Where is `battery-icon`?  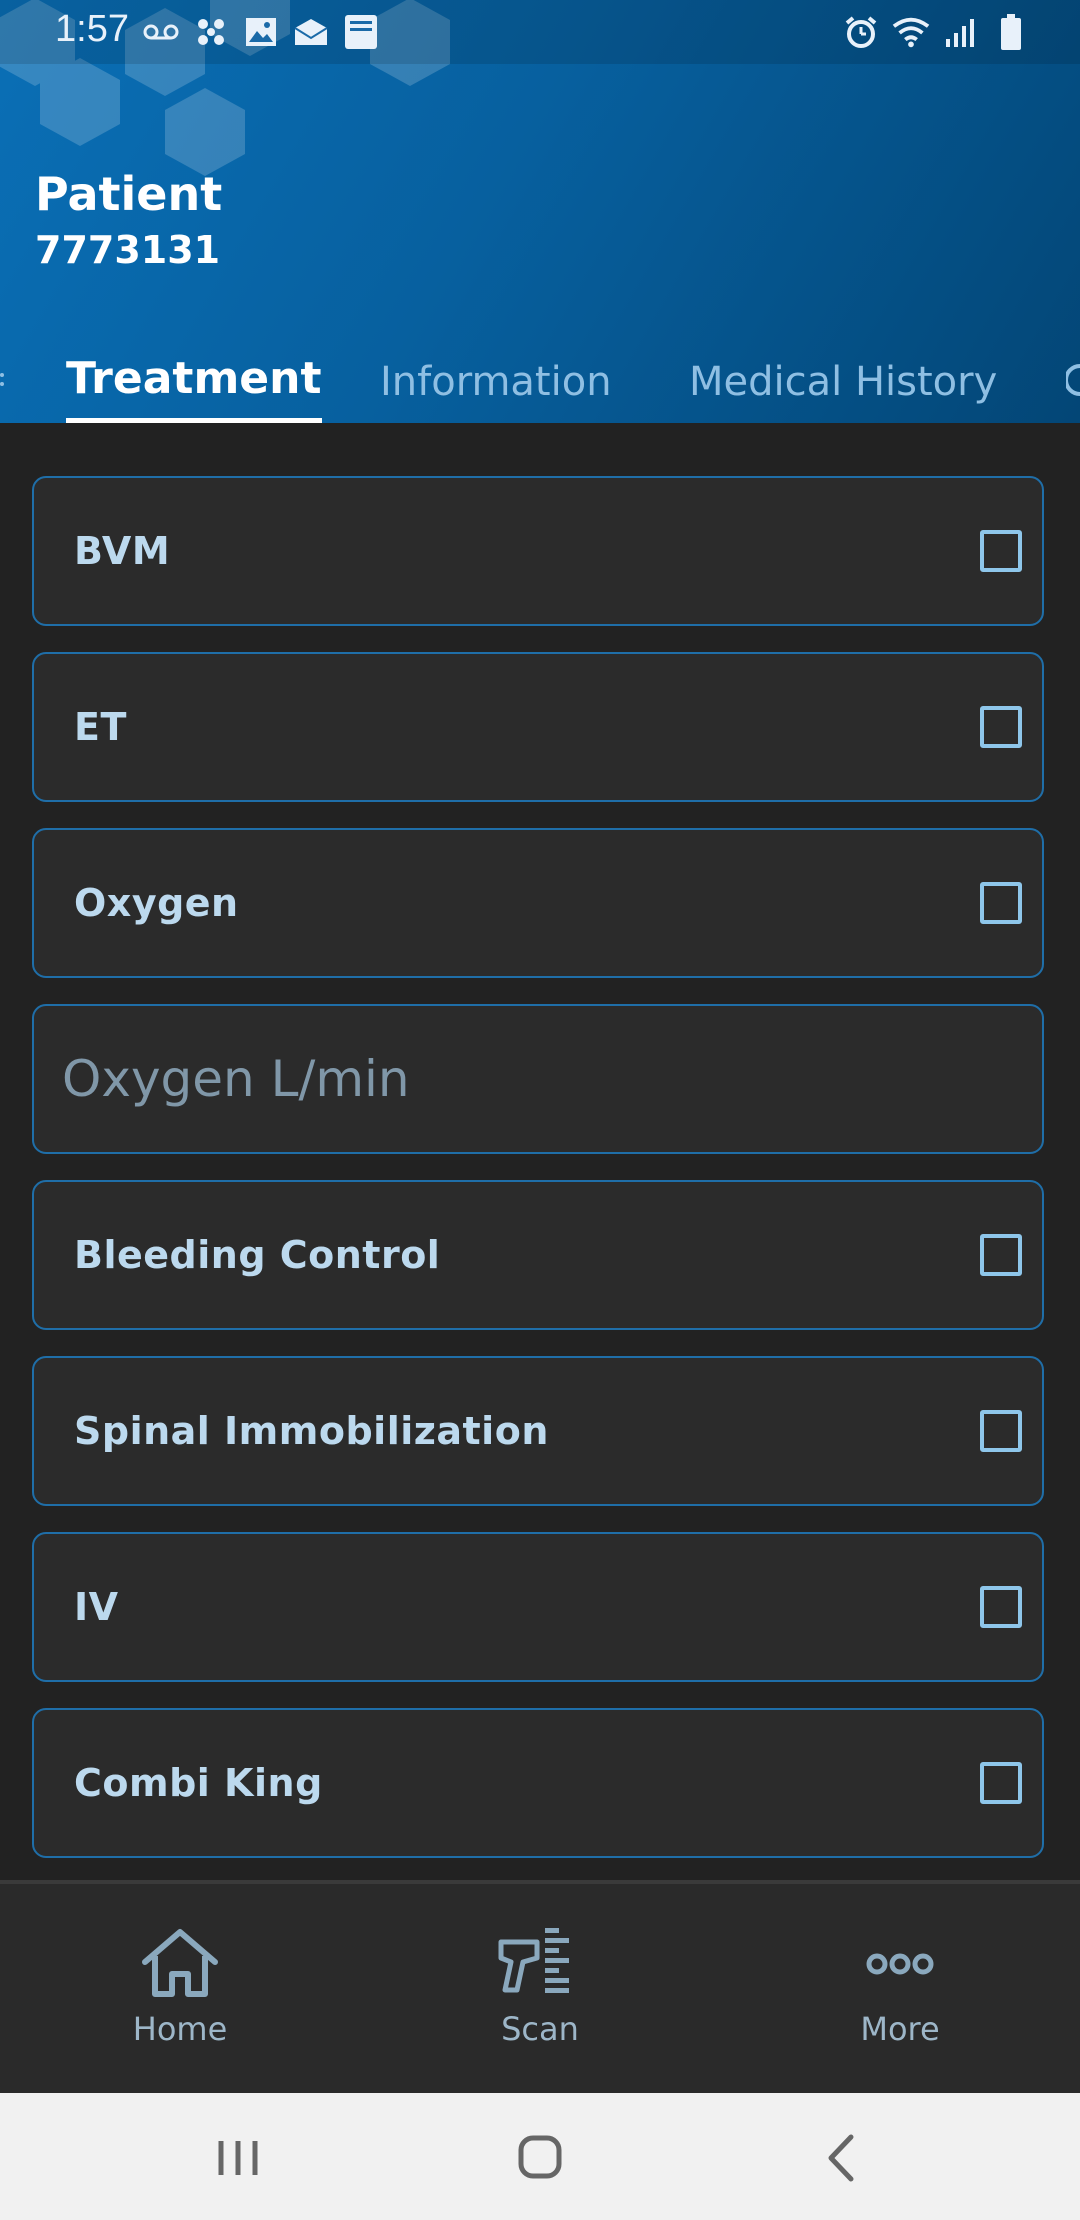 battery-icon is located at coordinates (1011, 32).